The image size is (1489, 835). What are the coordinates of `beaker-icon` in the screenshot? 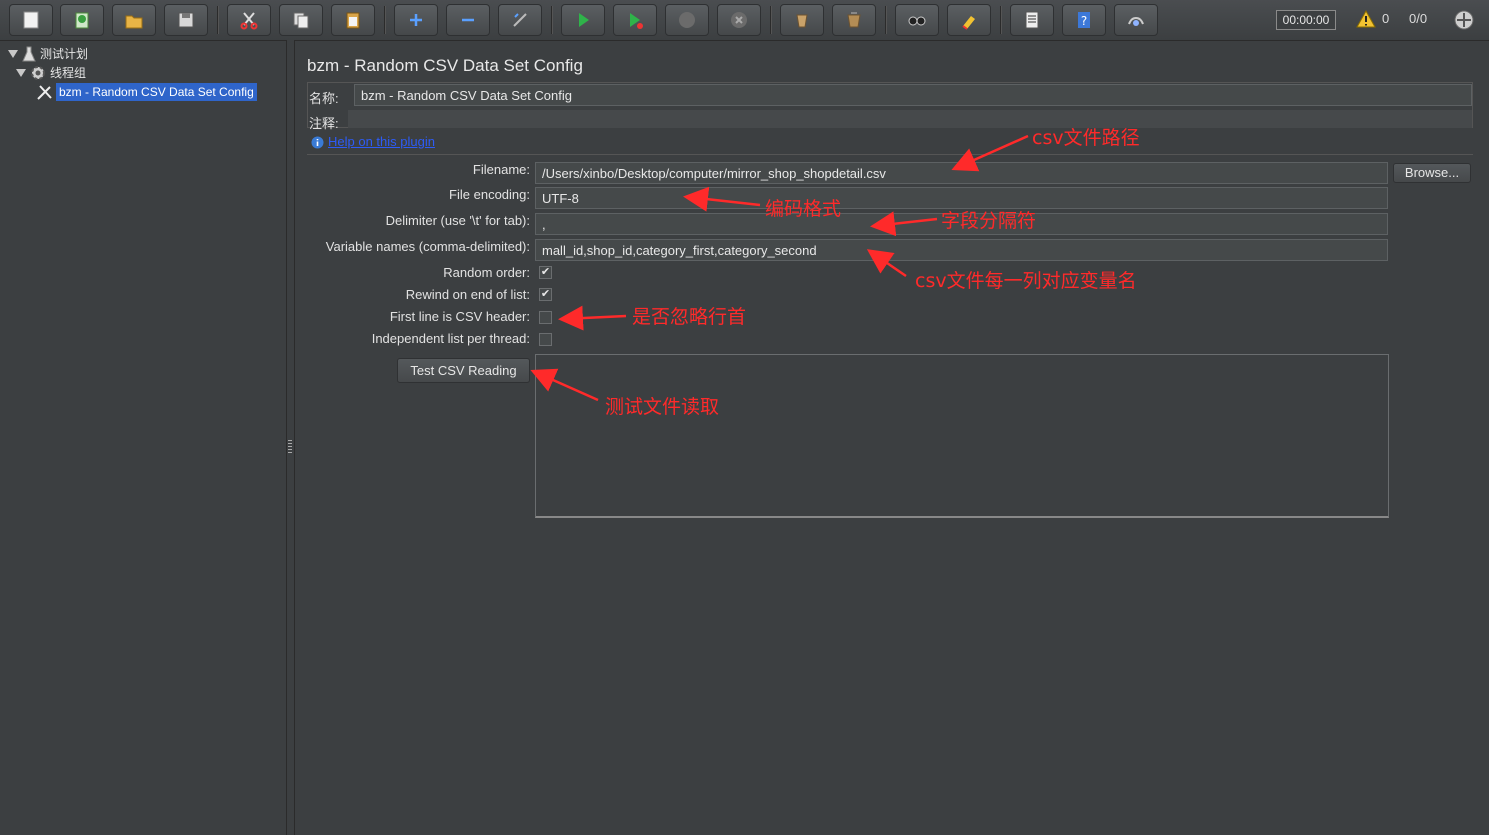 It's located at (29, 54).